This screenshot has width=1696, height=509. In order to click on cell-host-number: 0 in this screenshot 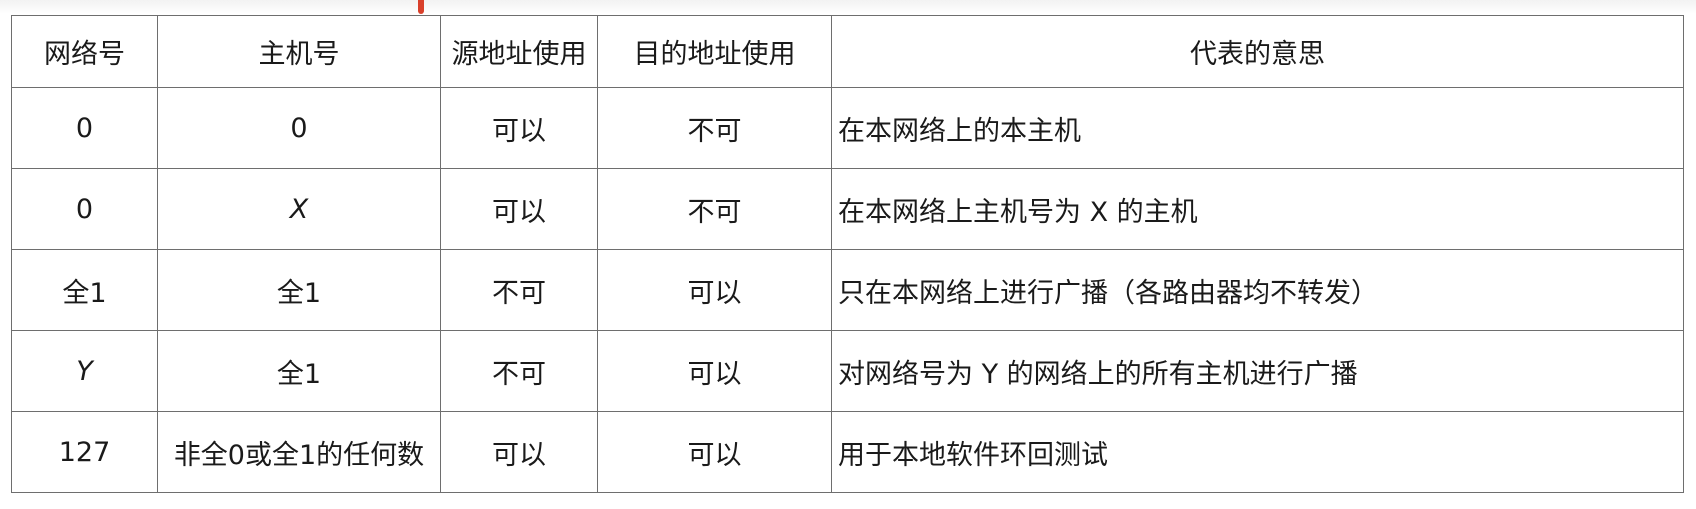, I will do `click(299, 128)`.